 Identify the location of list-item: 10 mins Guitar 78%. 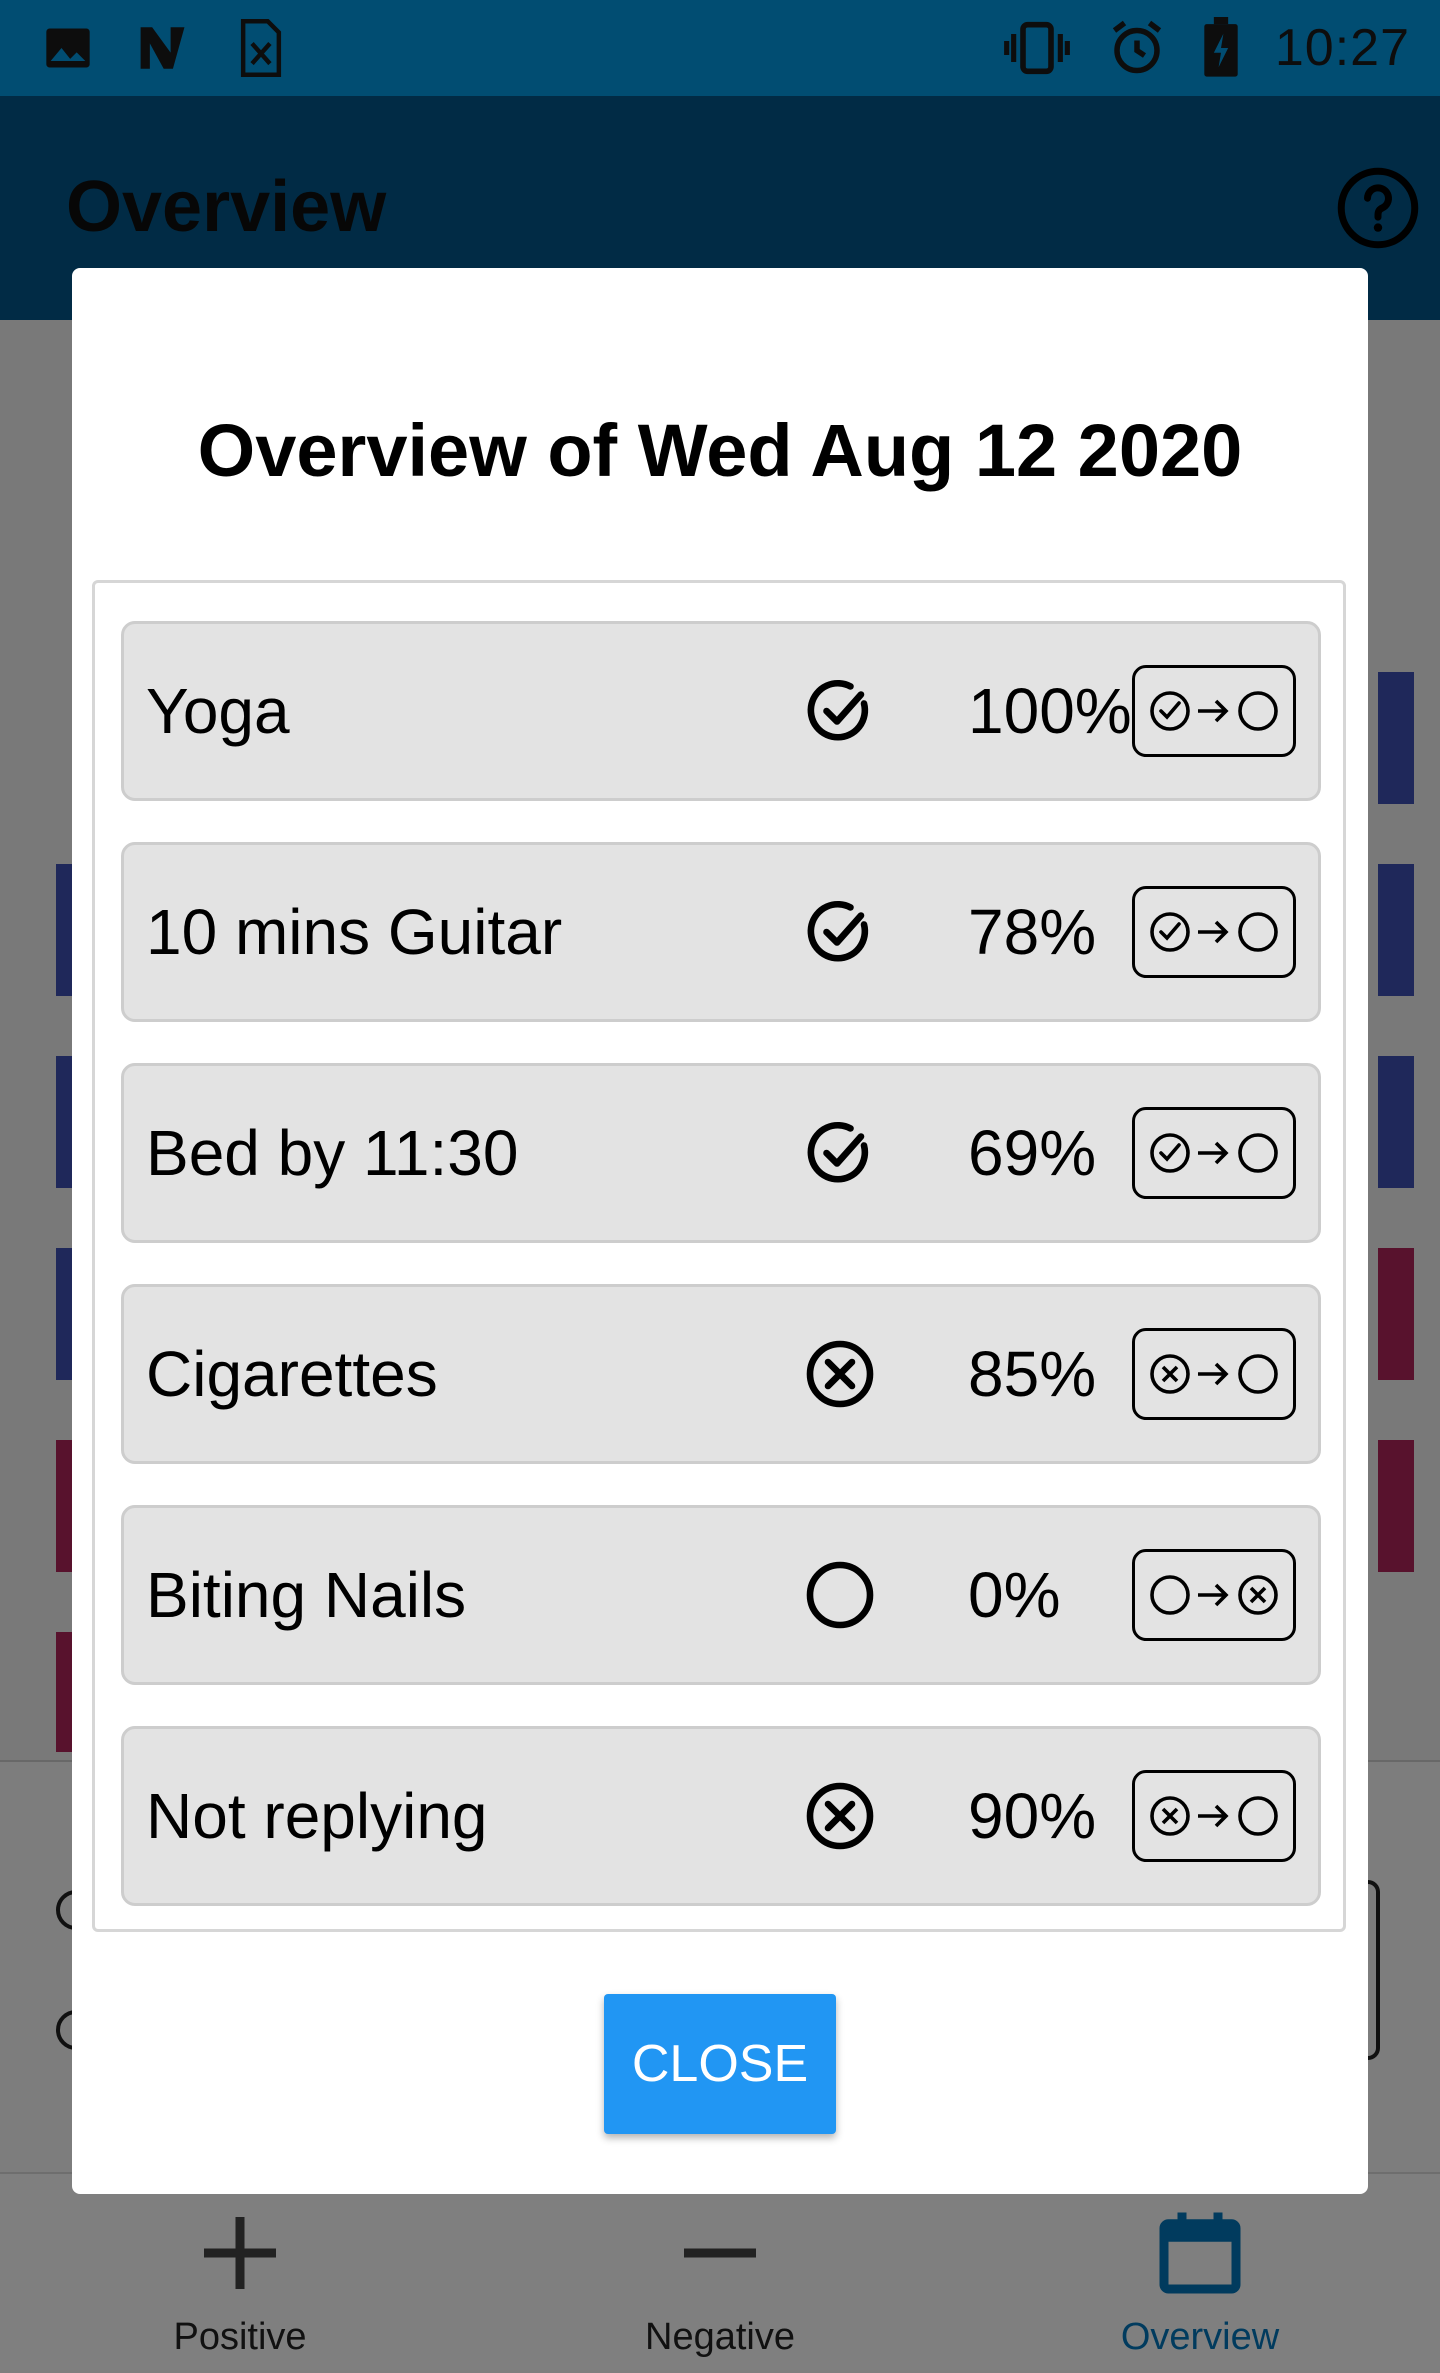
(721, 932).